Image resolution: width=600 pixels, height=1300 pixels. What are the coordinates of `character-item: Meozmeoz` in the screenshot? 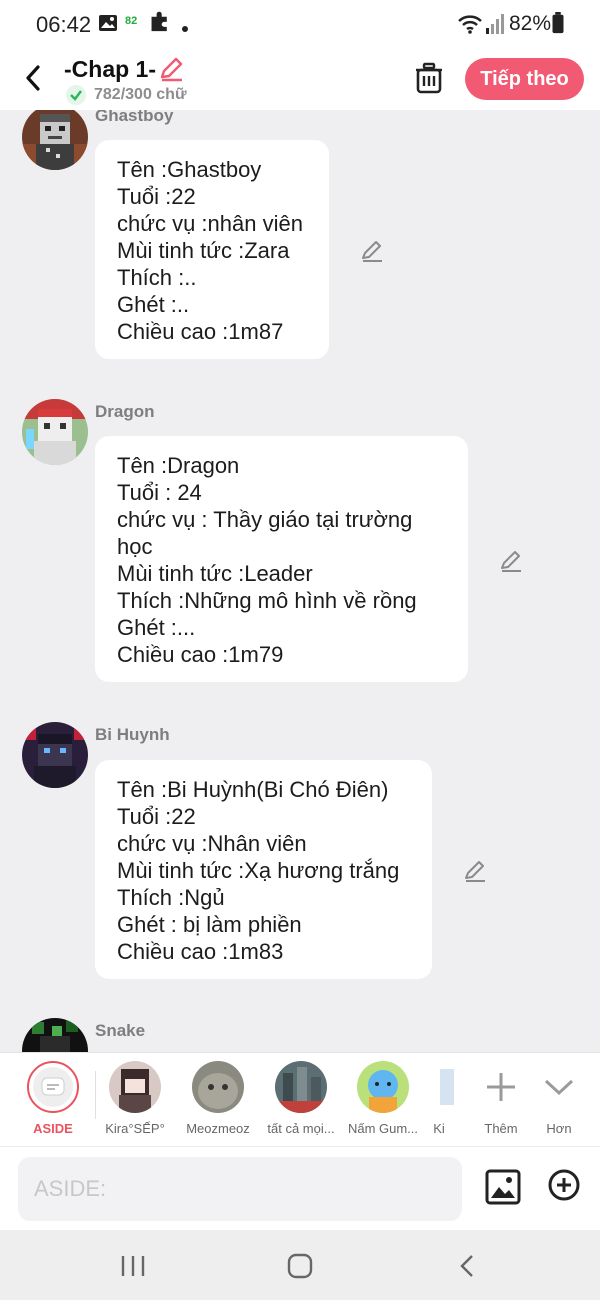 It's located at (218, 1098).